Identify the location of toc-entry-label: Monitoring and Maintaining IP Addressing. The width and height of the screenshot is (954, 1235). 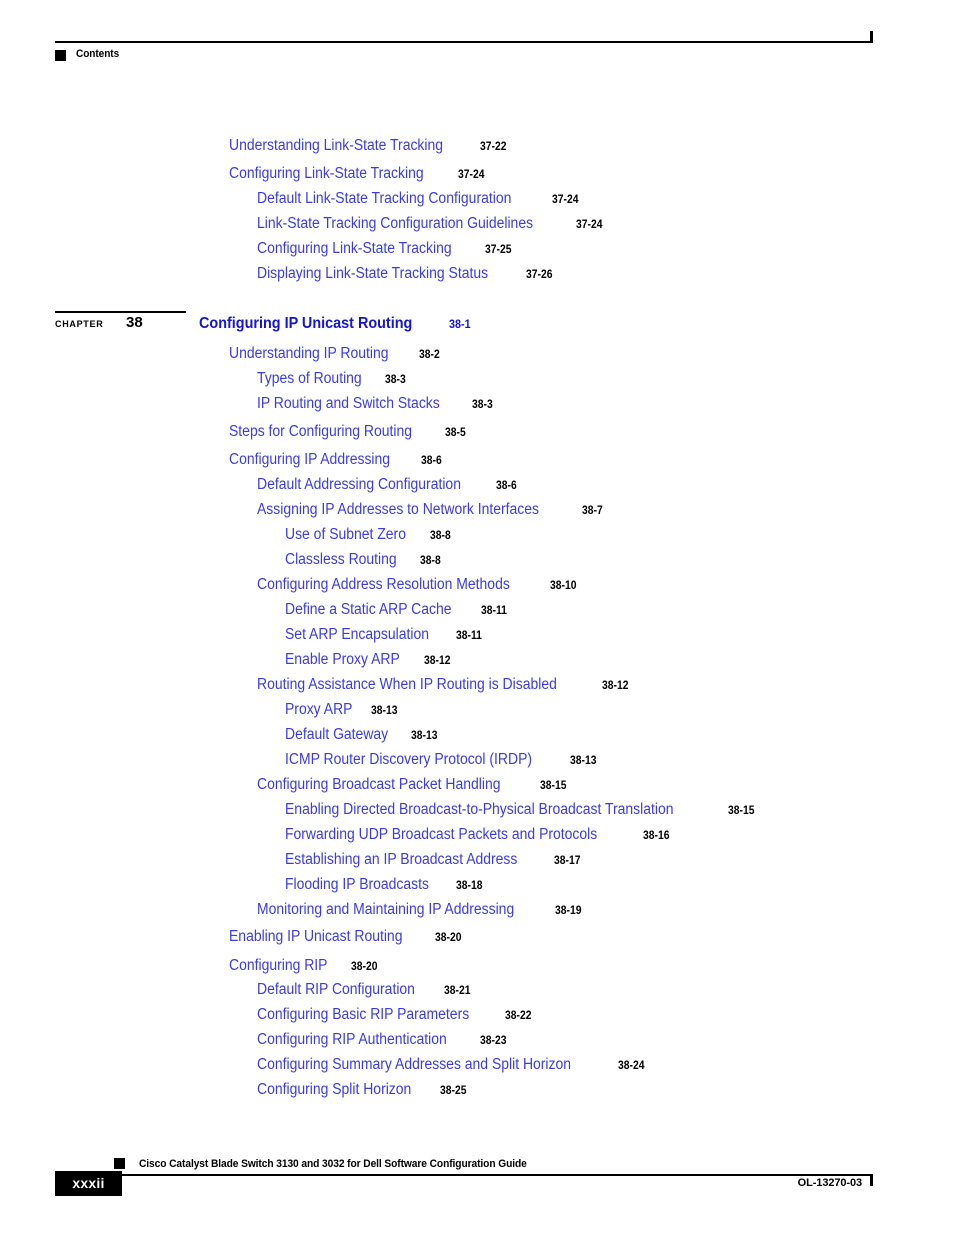
(386, 909).